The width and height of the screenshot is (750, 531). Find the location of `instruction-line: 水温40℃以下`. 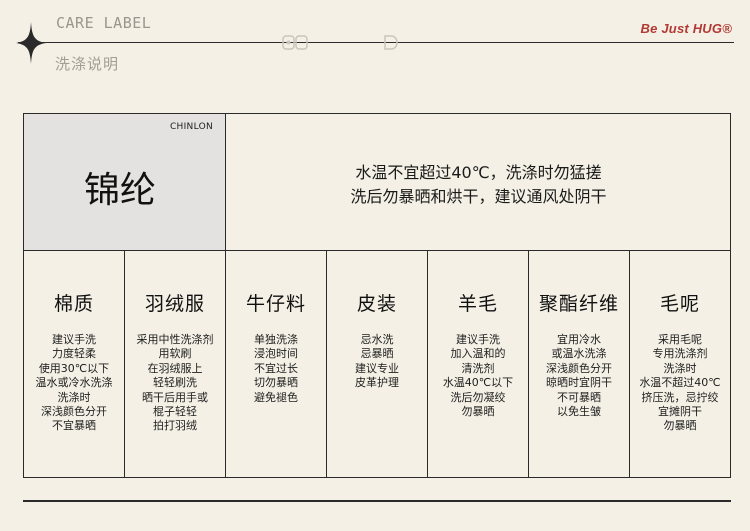

instruction-line: 水温40℃以下 is located at coordinates (478, 383).